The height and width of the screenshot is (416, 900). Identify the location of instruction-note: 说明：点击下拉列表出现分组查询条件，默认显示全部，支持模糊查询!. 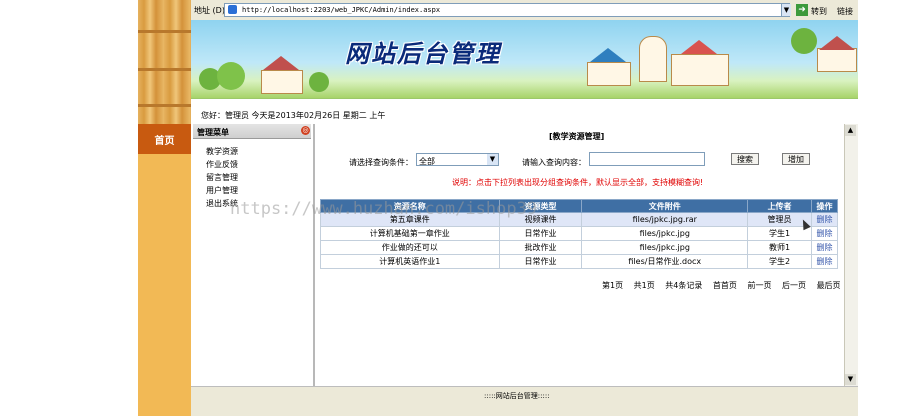
(578, 182).